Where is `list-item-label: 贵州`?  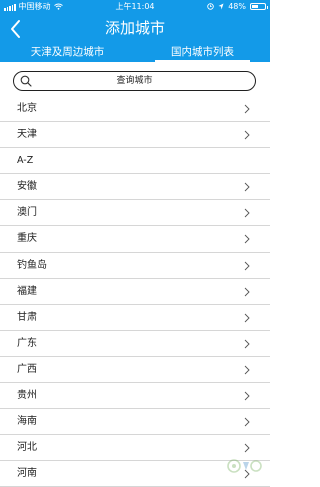
list-item-label: 贵州 is located at coordinates (27, 396).